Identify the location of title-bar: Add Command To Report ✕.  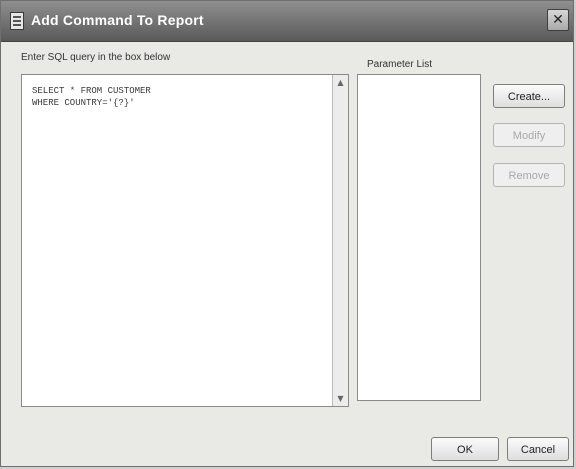
(287, 21).